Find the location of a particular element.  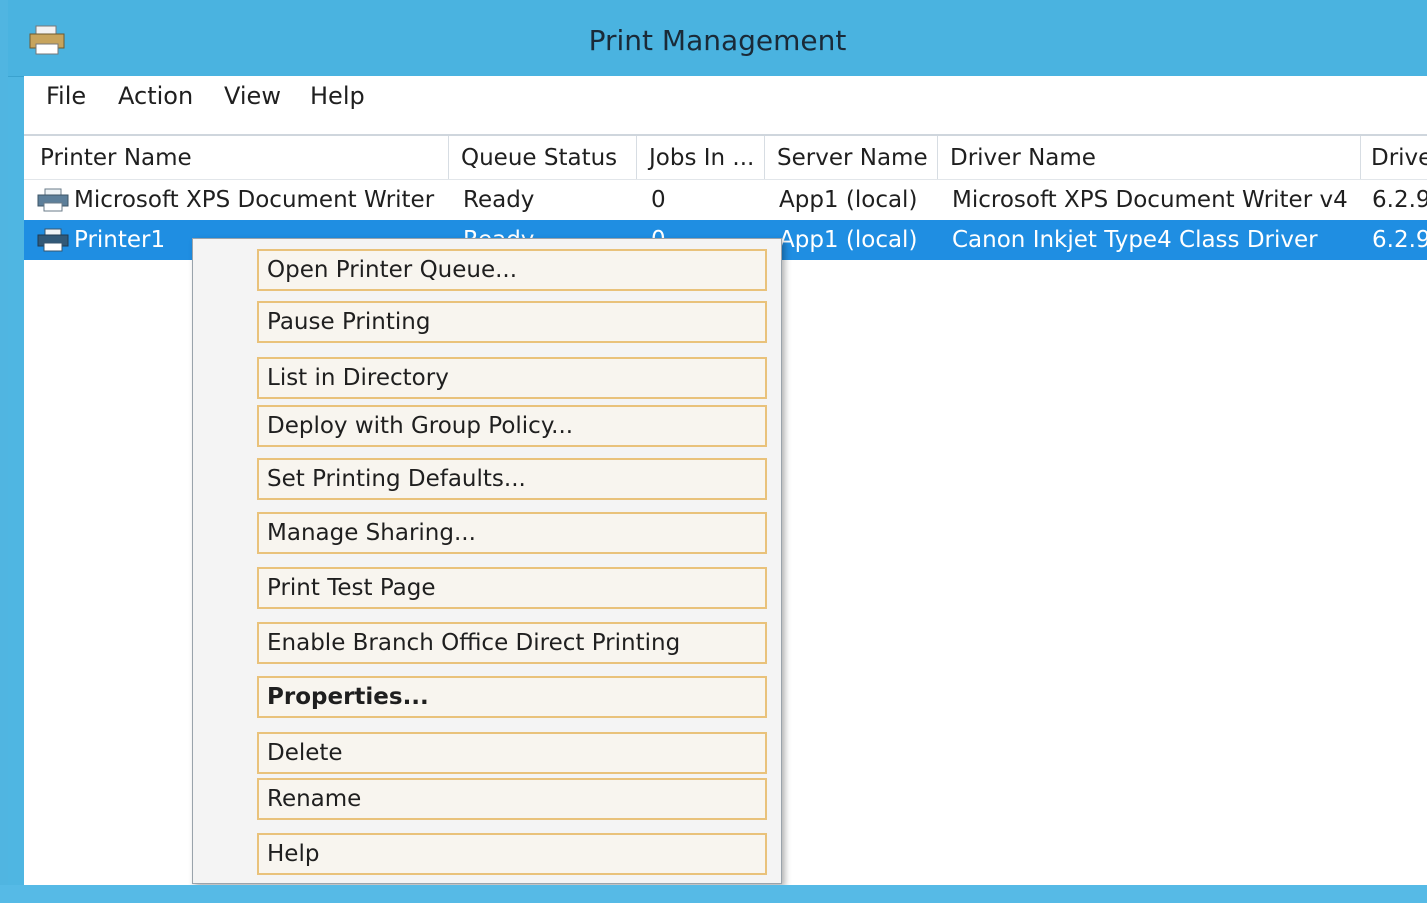

window-left-border is located at coordinates (4, 451).